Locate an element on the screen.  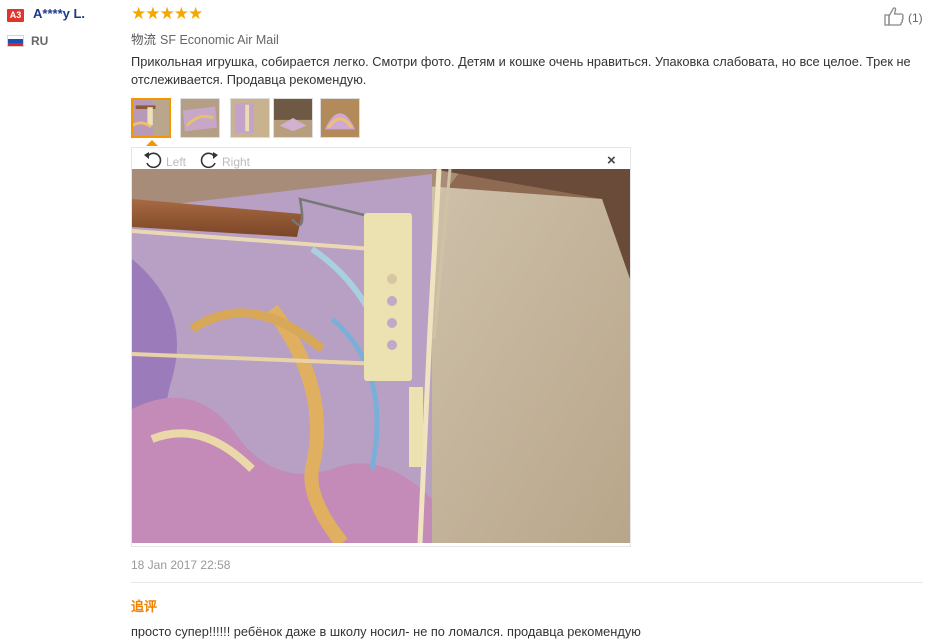
shipping-info: 物流 SF Economic Air Mail is located at coordinates (205, 38).